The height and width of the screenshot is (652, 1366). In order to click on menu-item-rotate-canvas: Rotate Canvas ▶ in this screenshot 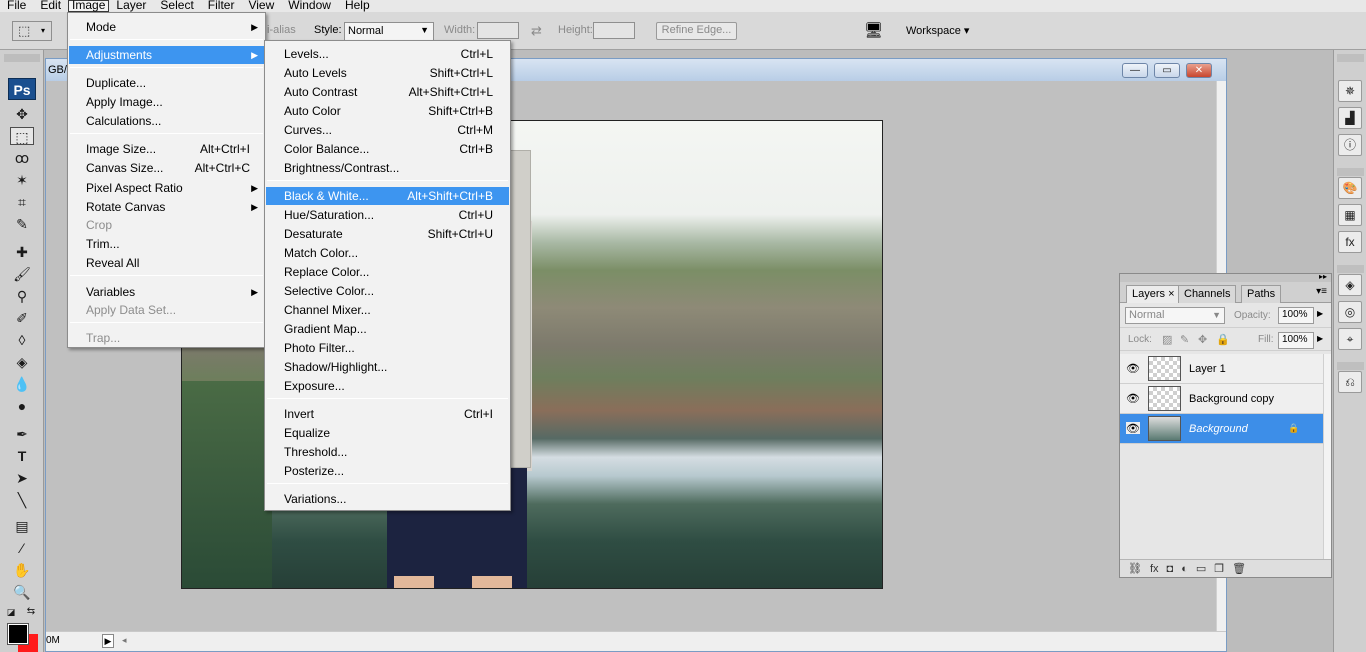, I will do `click(166, 207)`.